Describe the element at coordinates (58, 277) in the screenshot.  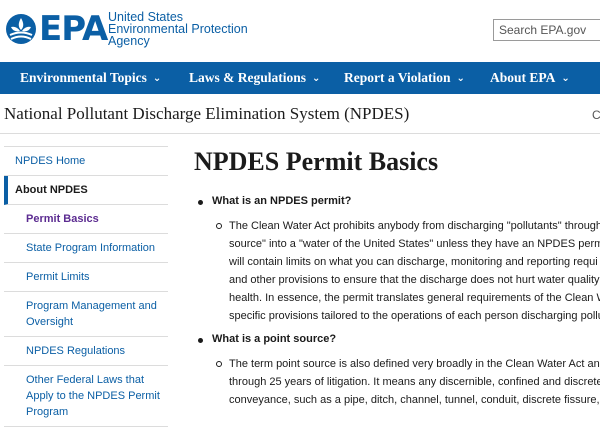
I see `sidebar-item-label: Permit Limits` at that location.